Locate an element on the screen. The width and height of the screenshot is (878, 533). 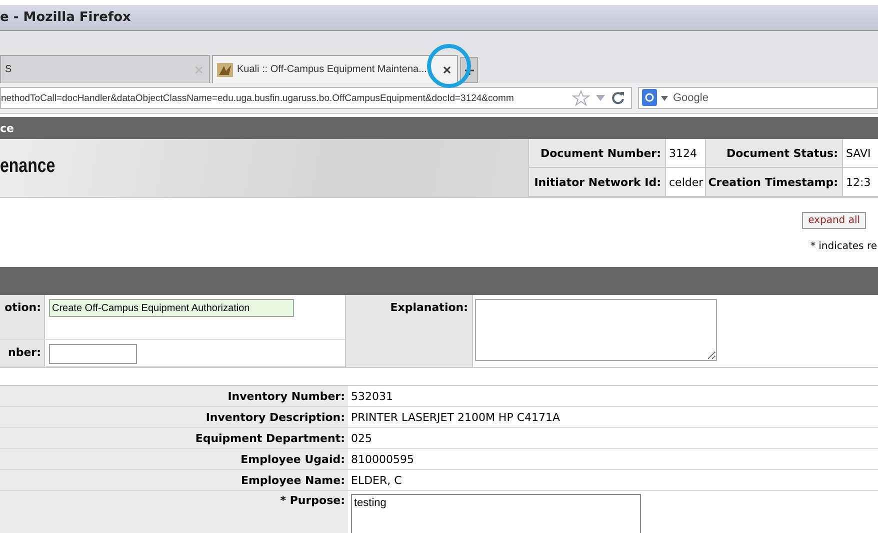
description-field: Create Off-Campus Equipment Authorization is located at coordinates (171, 308).